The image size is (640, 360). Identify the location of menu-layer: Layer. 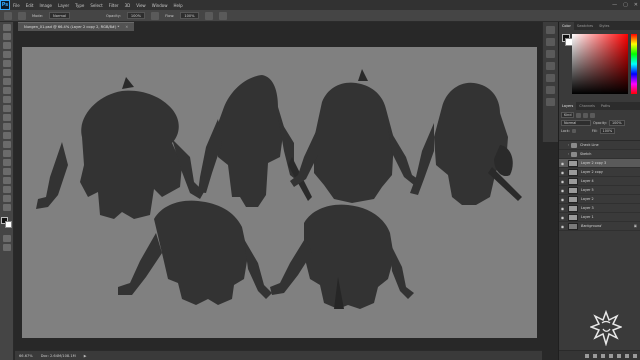
(63, 5).